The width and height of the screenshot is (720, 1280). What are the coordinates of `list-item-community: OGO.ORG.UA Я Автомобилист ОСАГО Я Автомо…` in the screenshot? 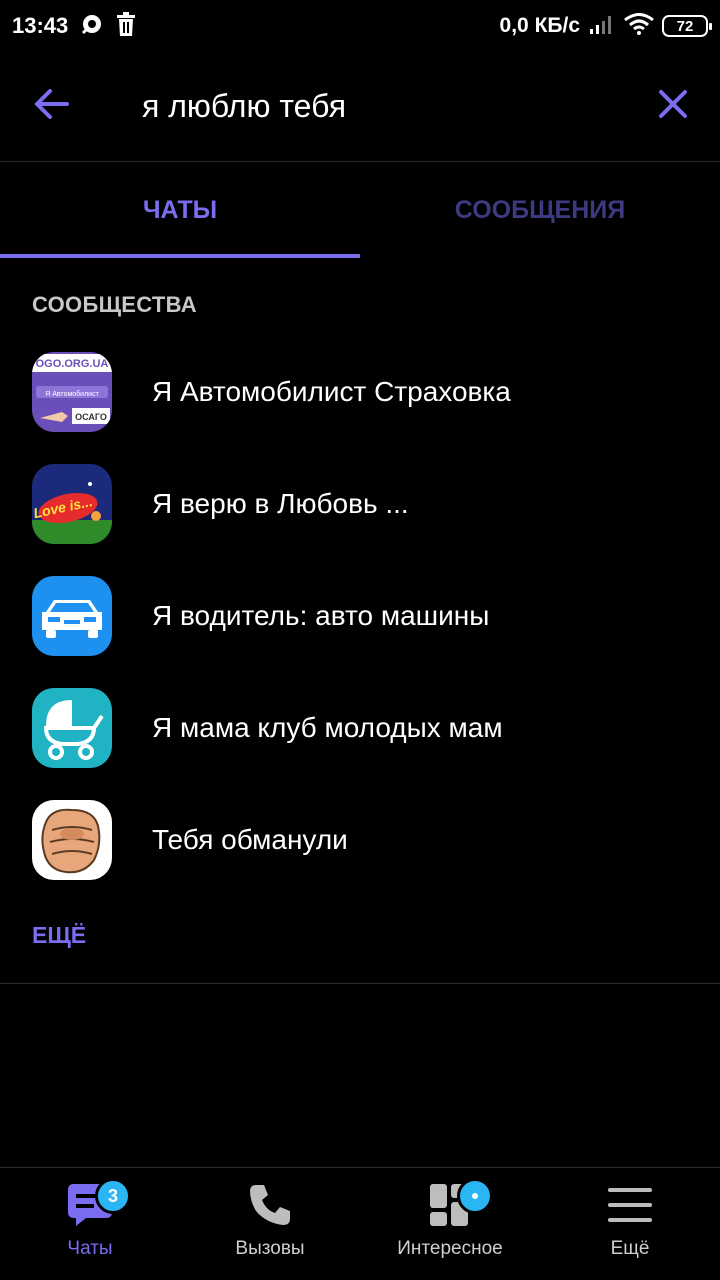 It's located at (360, 392).